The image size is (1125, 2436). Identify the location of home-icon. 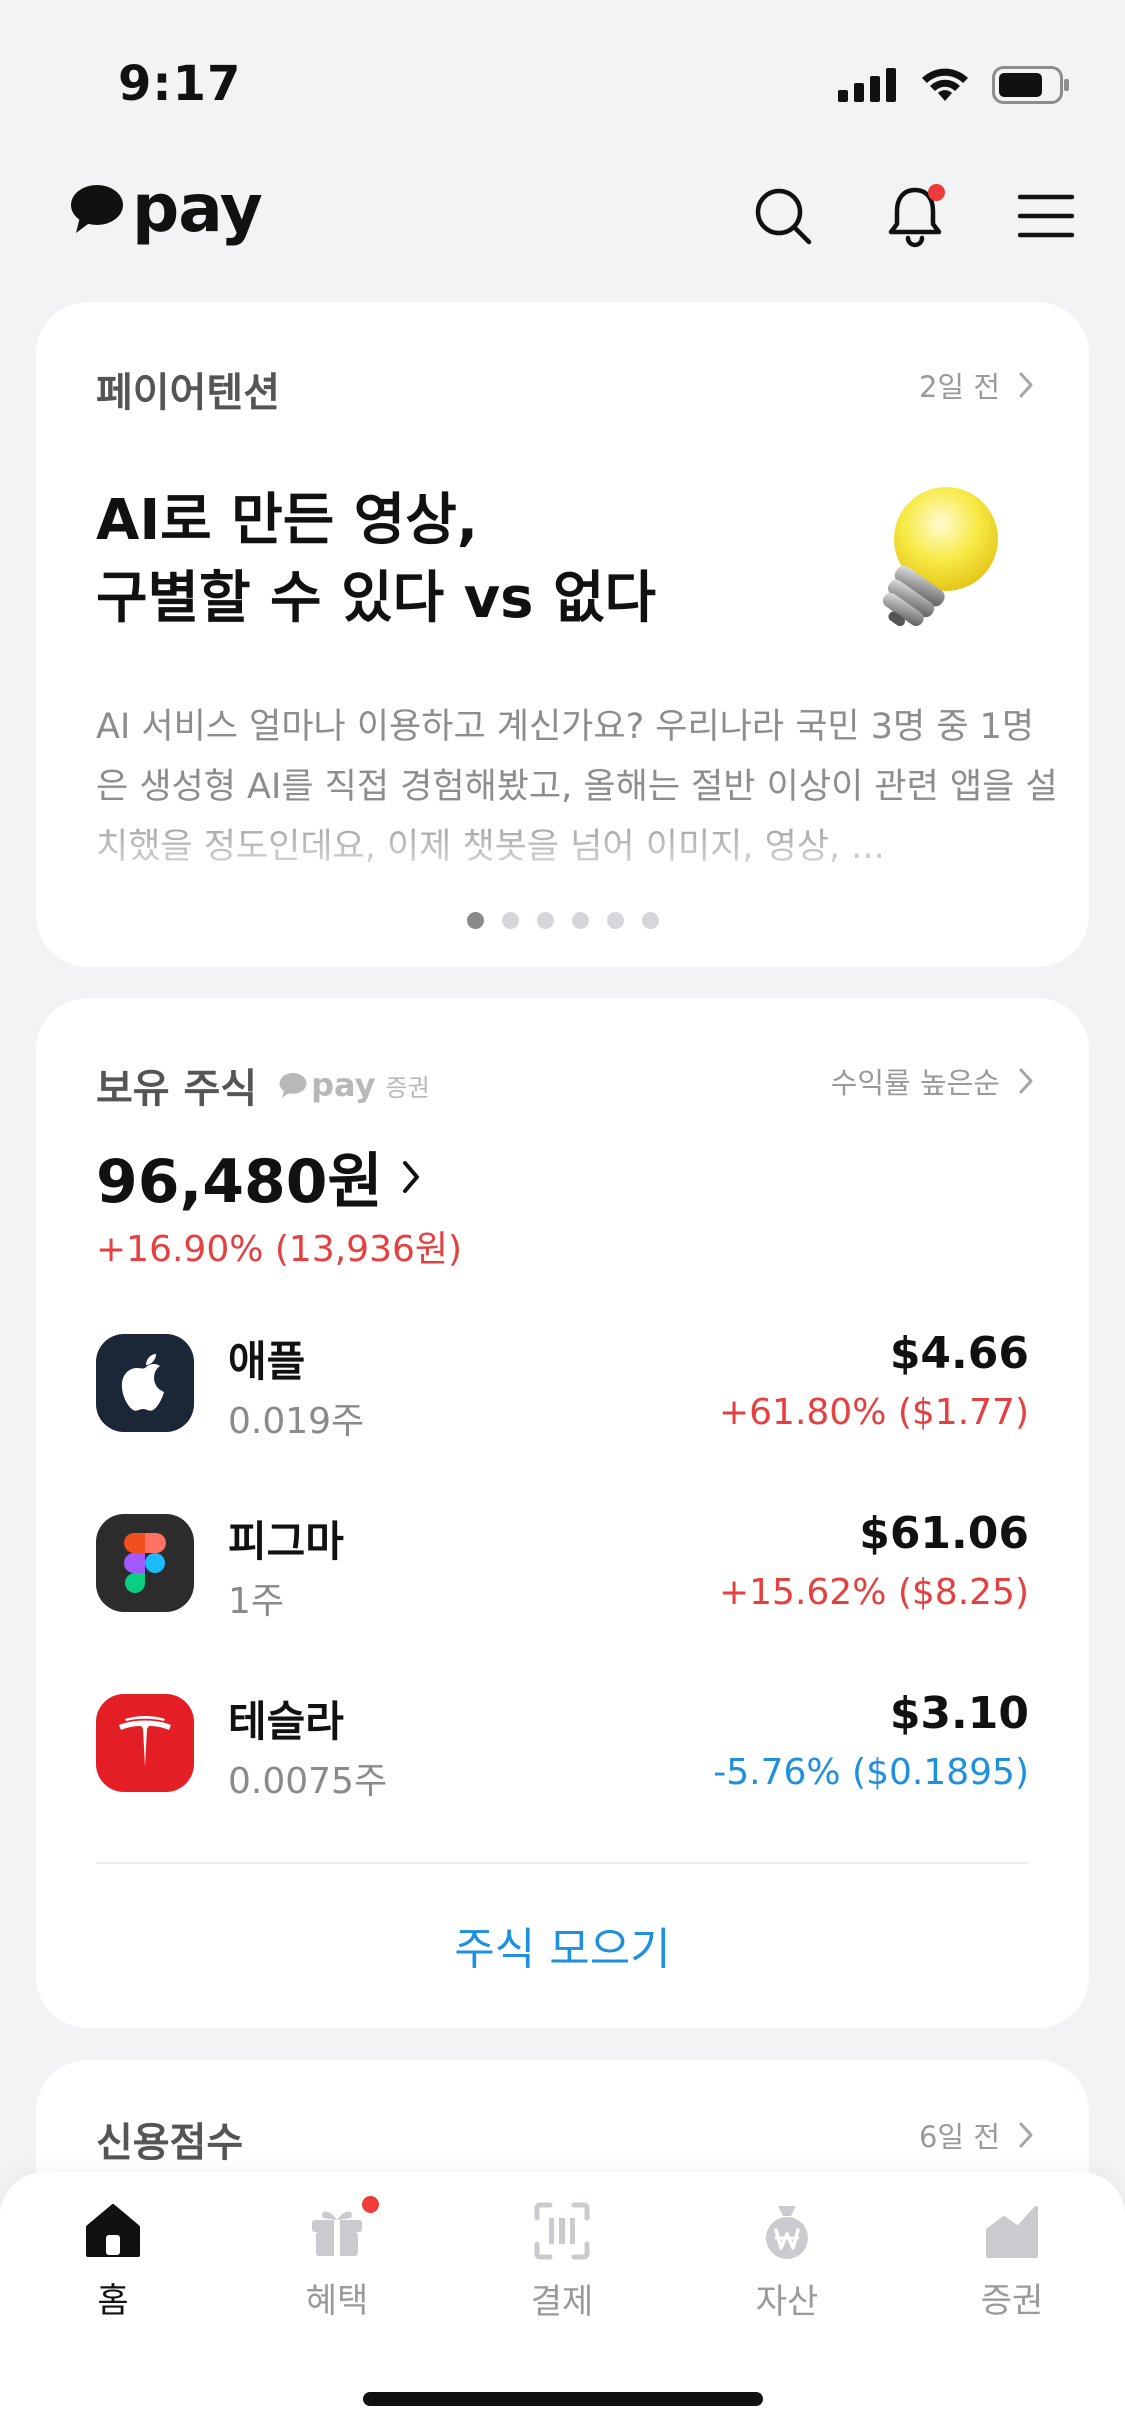
(113, 2230).